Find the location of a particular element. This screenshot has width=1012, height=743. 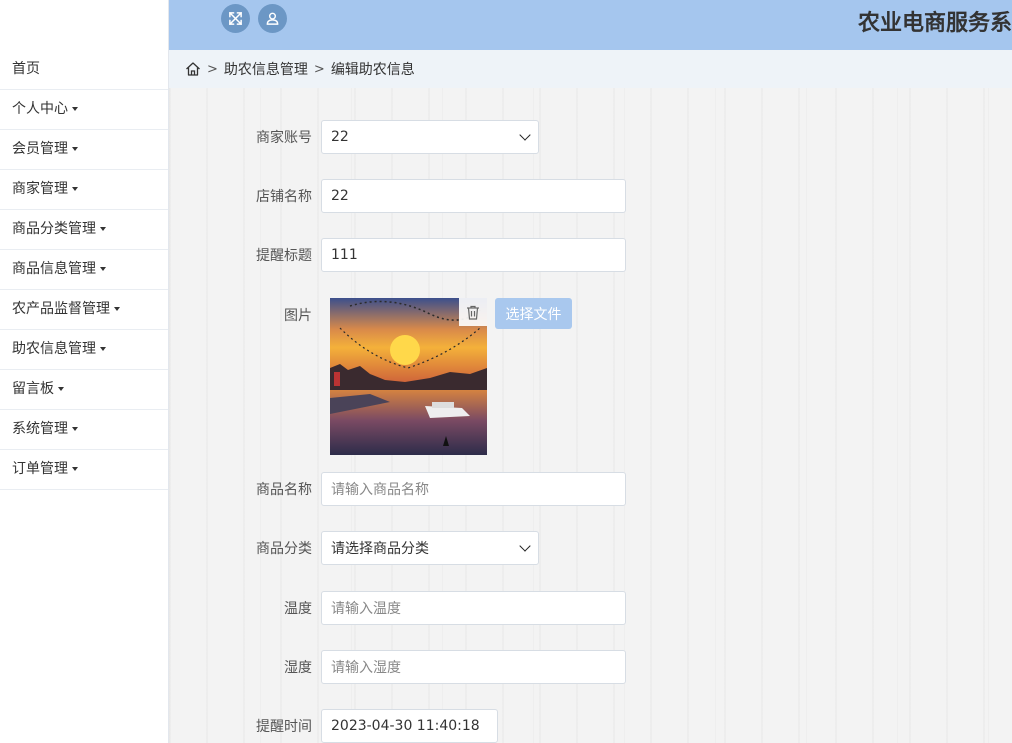

sidebar-item-merchant-management: 商家管理 is located at coordinates (84, 190).